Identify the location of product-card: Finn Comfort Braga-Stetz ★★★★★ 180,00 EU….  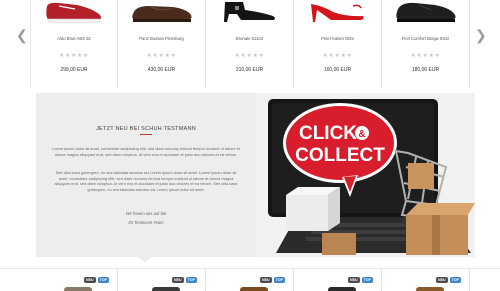
(426, 44).